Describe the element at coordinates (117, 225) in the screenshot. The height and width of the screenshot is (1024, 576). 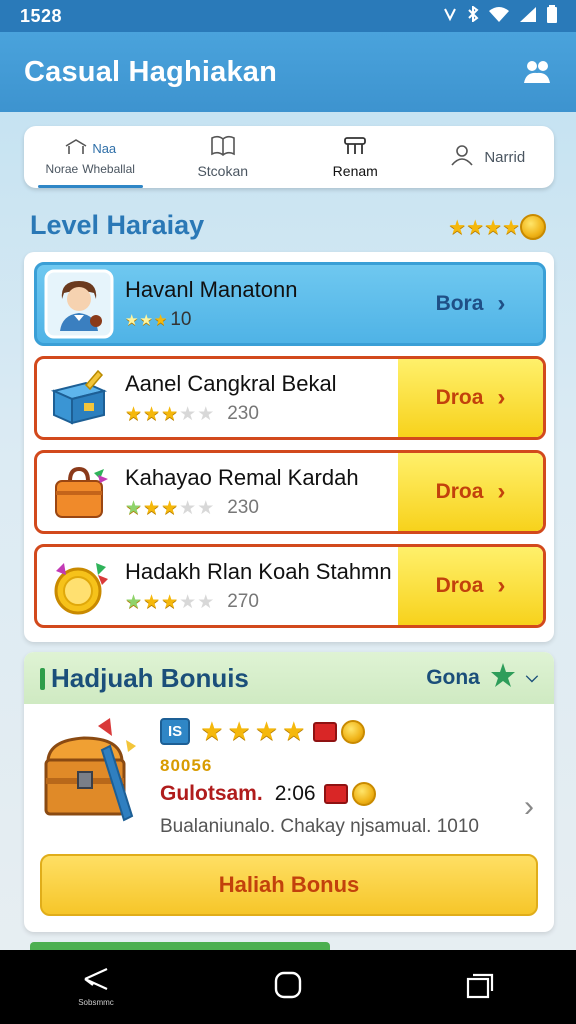
I see `section-title: Level Haraiay` at that location.